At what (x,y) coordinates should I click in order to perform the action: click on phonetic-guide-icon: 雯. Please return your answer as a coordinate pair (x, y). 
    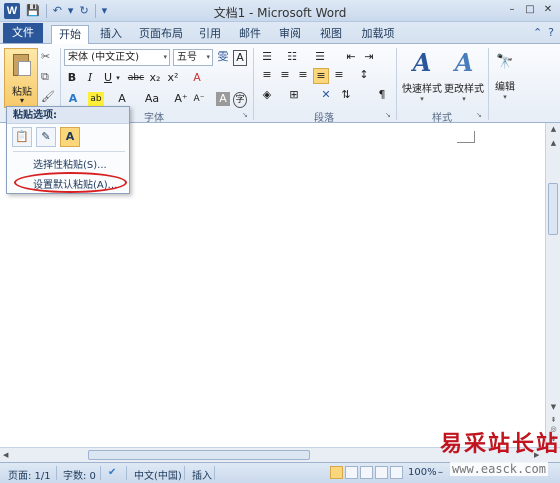
    Looking at the image, I should click on (223, 57).